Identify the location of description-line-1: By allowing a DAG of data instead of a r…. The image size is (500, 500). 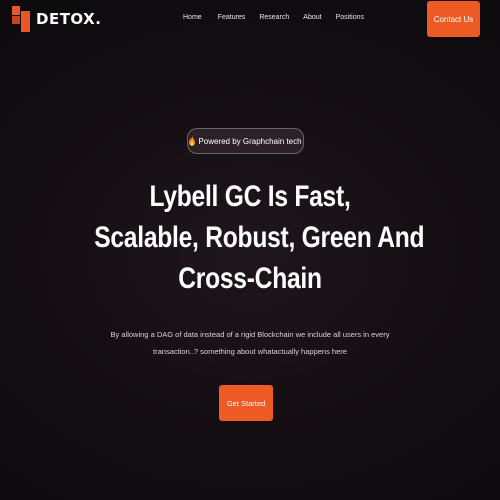
(250, 334).